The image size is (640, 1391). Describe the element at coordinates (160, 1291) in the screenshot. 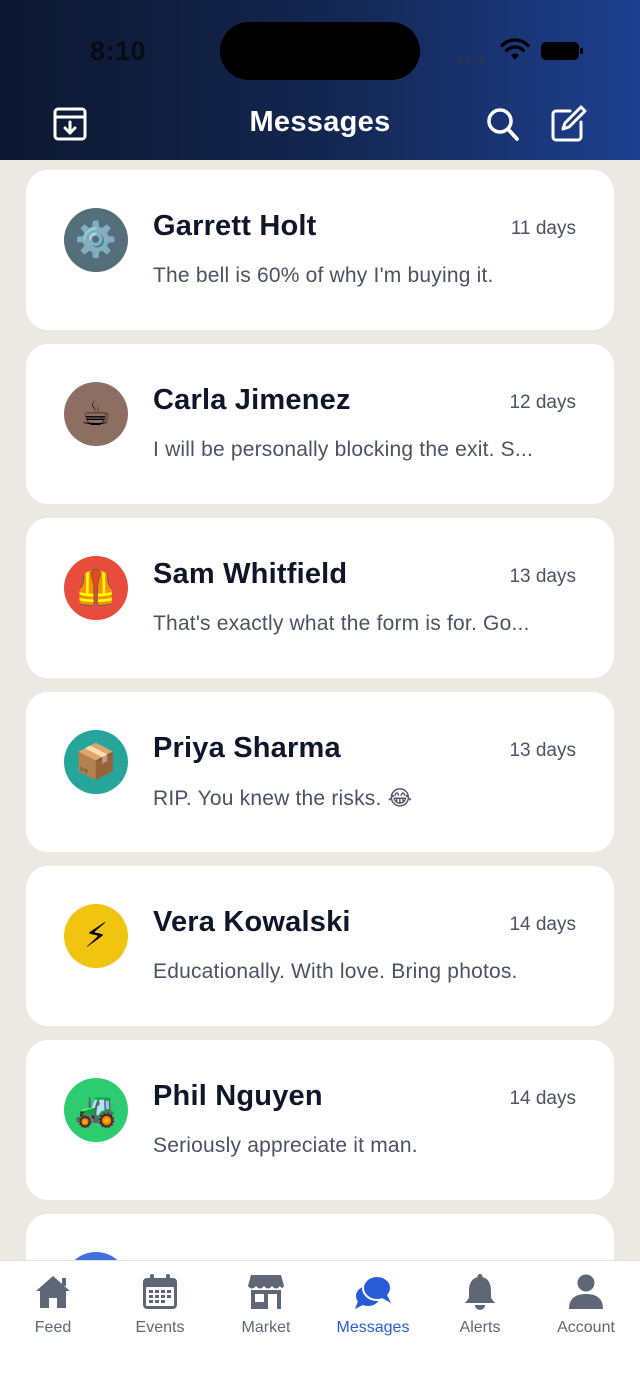

I see `calendar-icon` at that location.